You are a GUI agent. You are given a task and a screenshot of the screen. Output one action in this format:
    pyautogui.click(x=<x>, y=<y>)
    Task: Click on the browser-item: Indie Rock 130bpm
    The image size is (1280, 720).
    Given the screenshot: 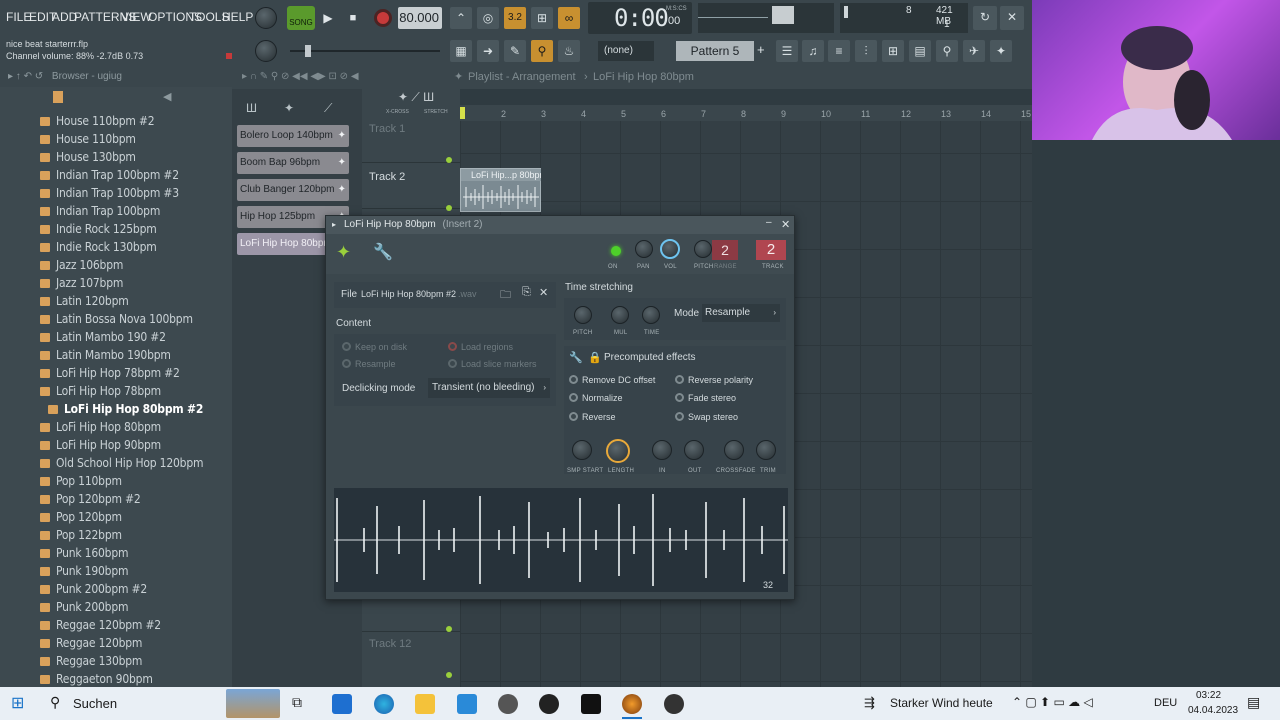 What is the action you would take?
    pyautogui.click(x=98, y=249)
    